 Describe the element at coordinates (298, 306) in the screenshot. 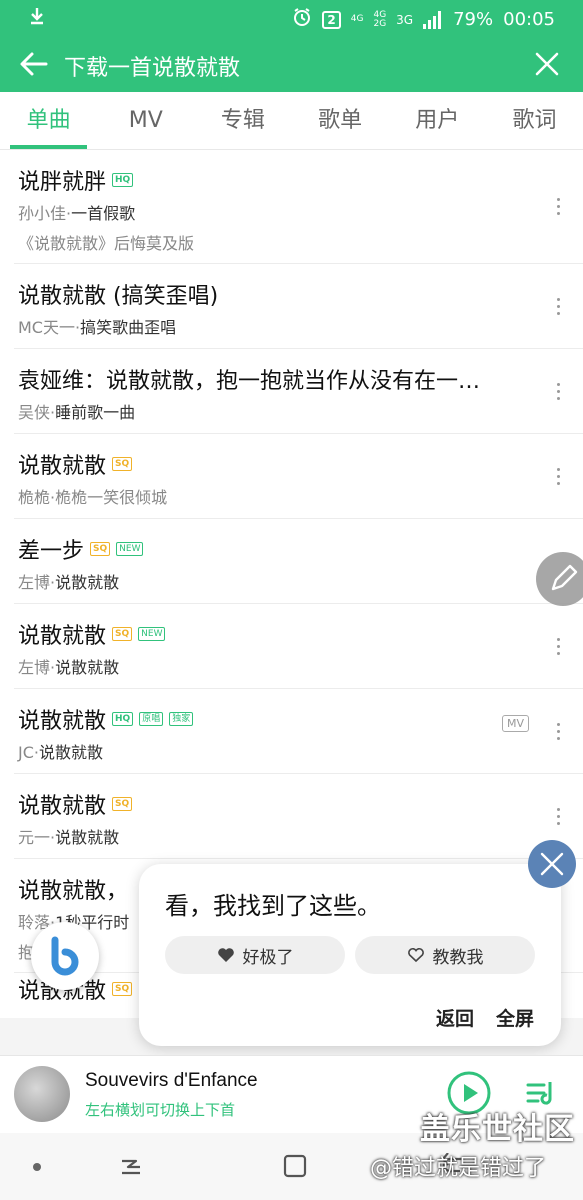

I see `song-row: 说散就散 (搞笑歪唱) MC天一·搞笑歌曲歪唱` at that location.